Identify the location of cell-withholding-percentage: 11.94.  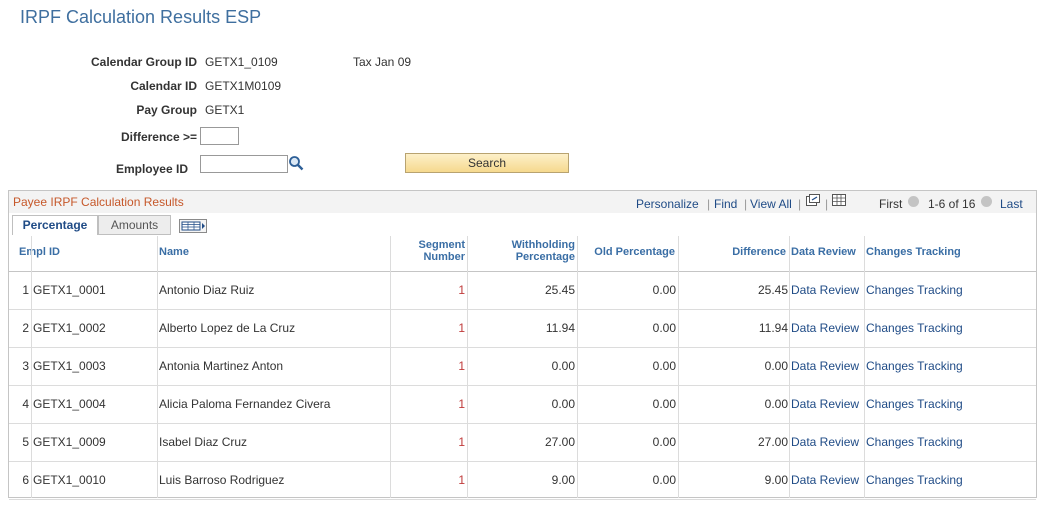
(560, 328).